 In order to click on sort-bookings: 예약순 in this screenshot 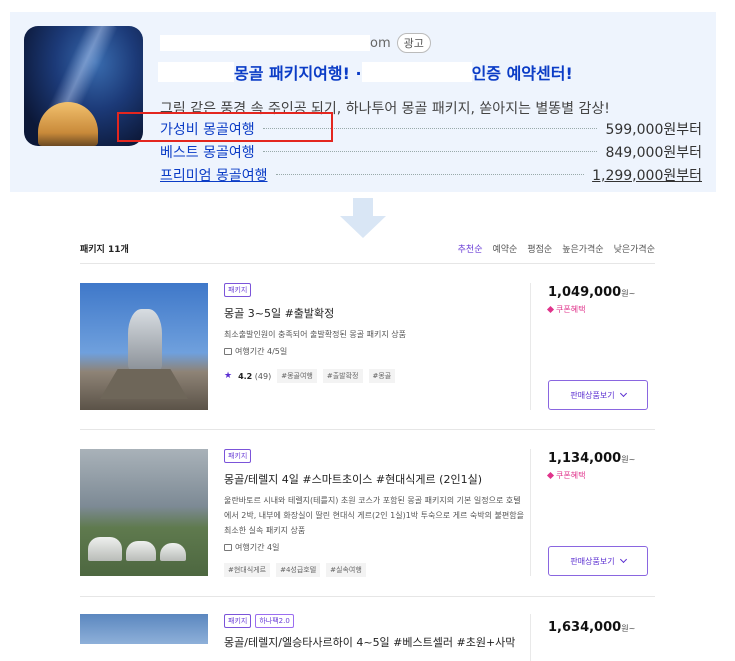, I will do `click(505, 248)`.